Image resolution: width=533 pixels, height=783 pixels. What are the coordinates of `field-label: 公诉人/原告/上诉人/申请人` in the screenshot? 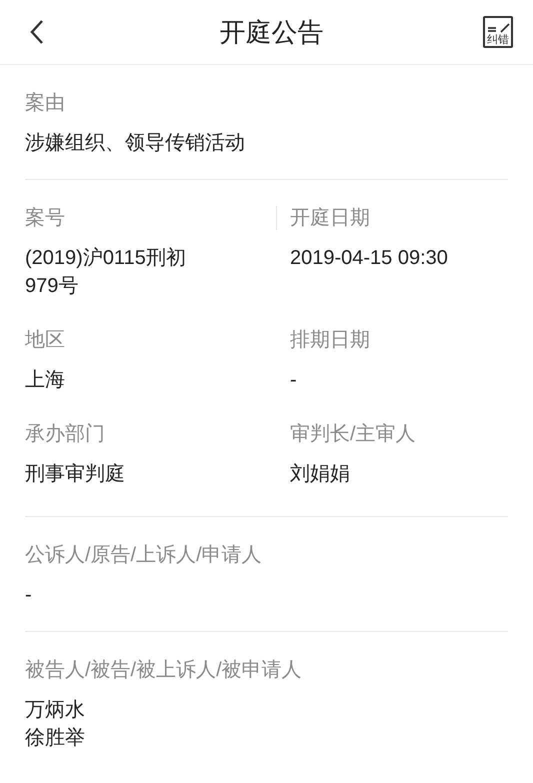 It's located at (144, 555).